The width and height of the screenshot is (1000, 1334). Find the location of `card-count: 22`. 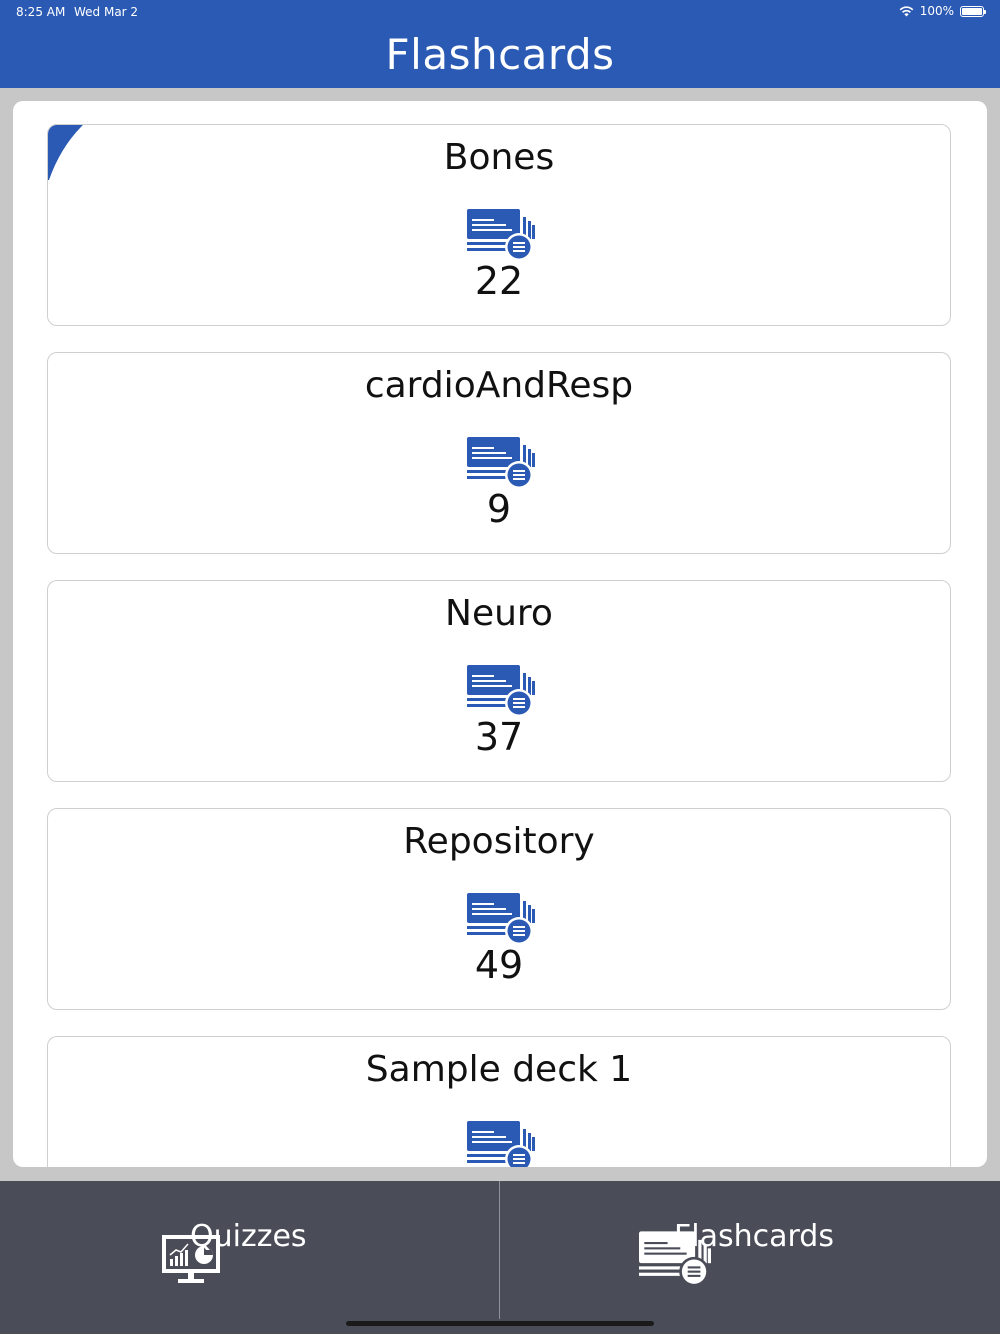

card-count: 22 is located at coordinates (499, 281).